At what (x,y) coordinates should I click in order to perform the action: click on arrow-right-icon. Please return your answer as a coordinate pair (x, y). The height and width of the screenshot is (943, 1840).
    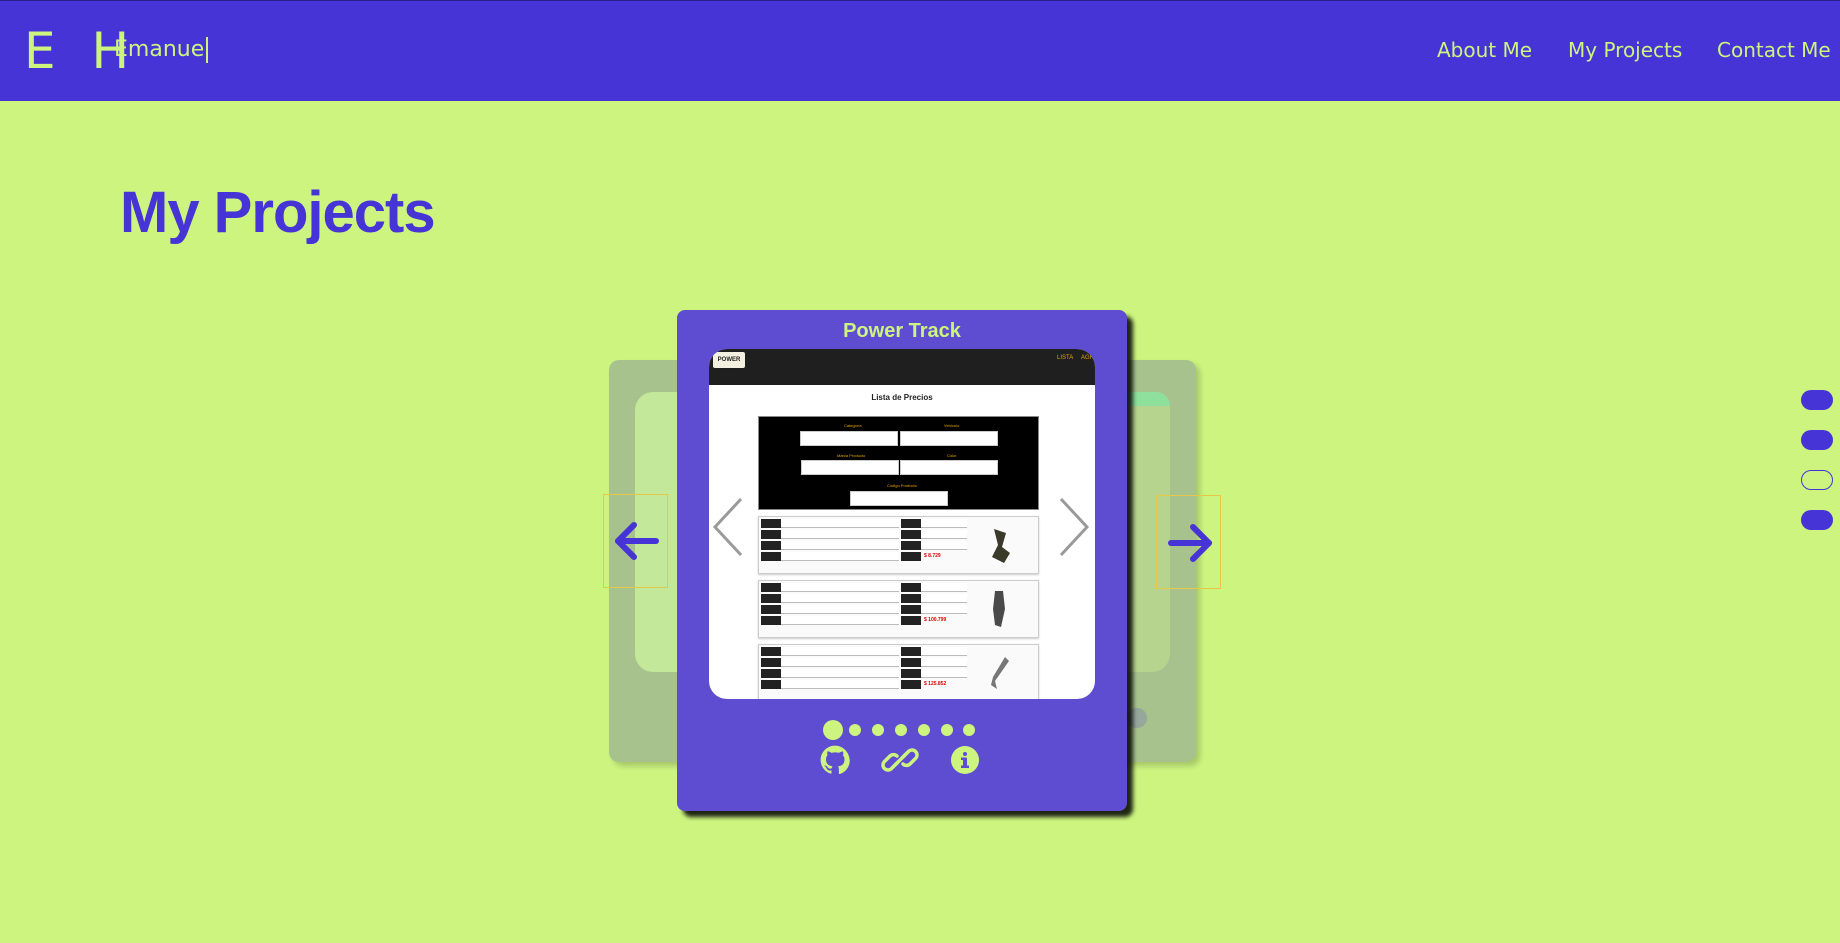
    Looking at the image, I should click on (1190, 543).